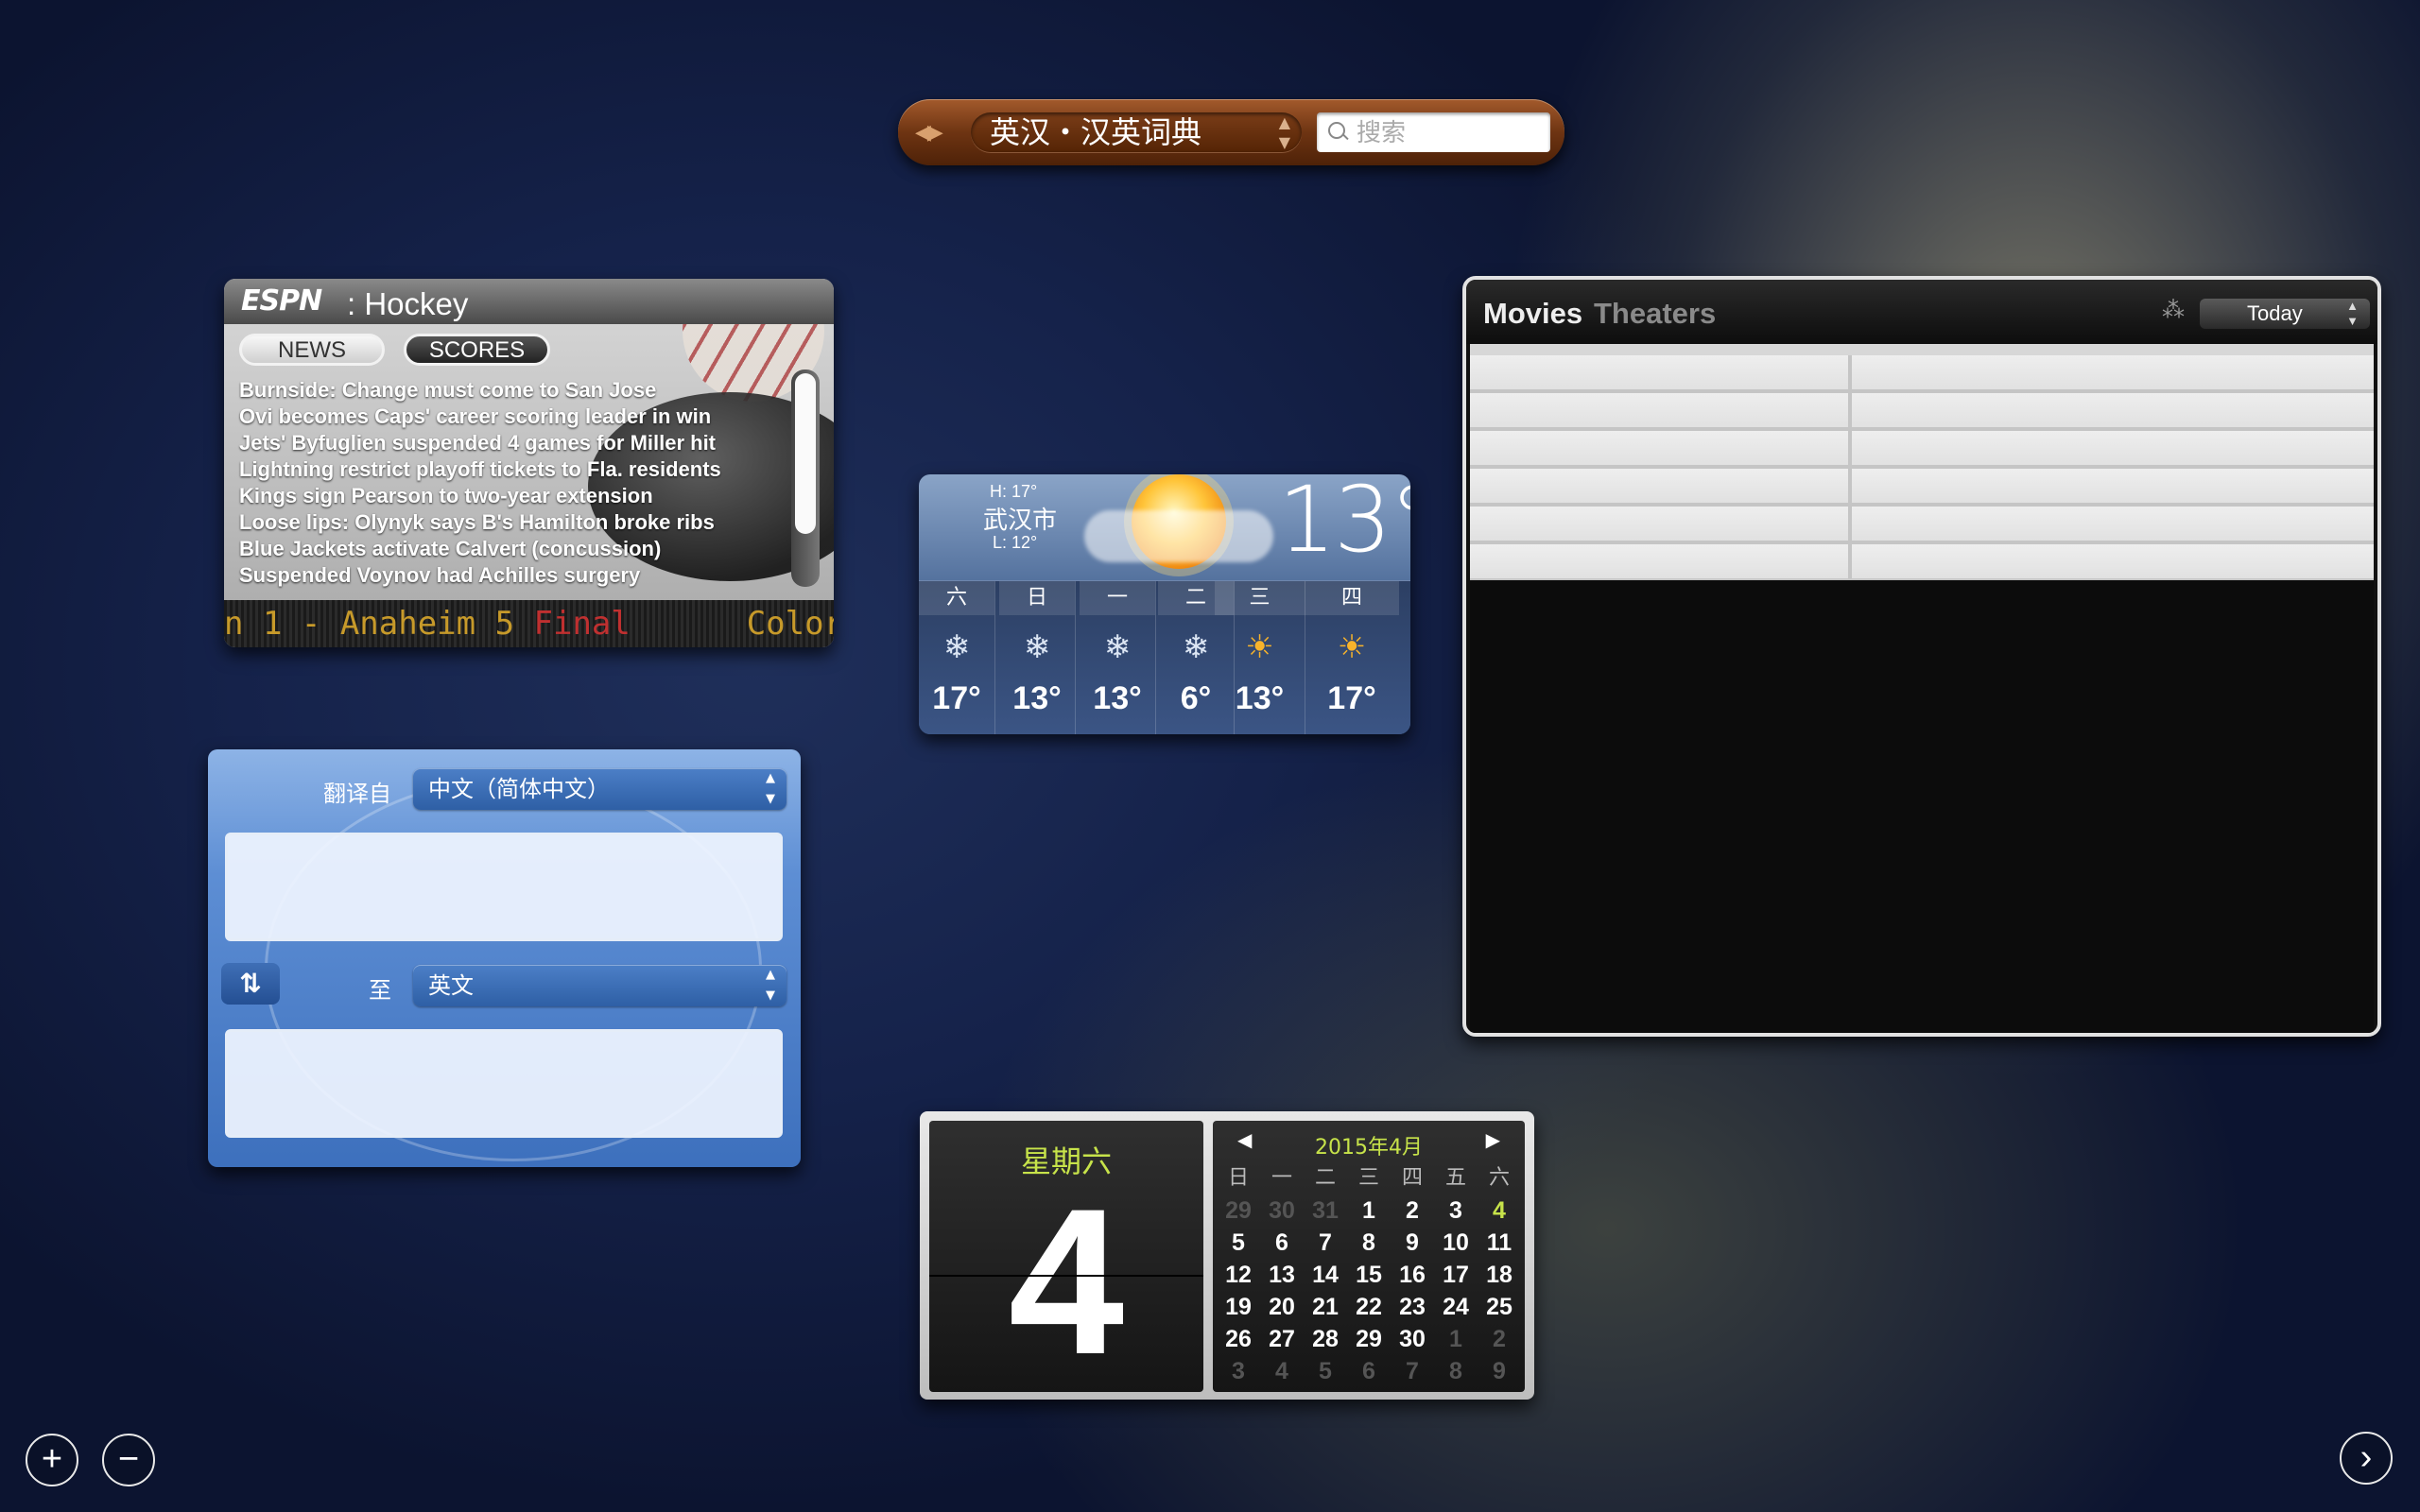  What do you see at coordinates (1499, 1210) in the screenshot?
I see `date-cell-today: 4` at bounding box center [1499, 1210].